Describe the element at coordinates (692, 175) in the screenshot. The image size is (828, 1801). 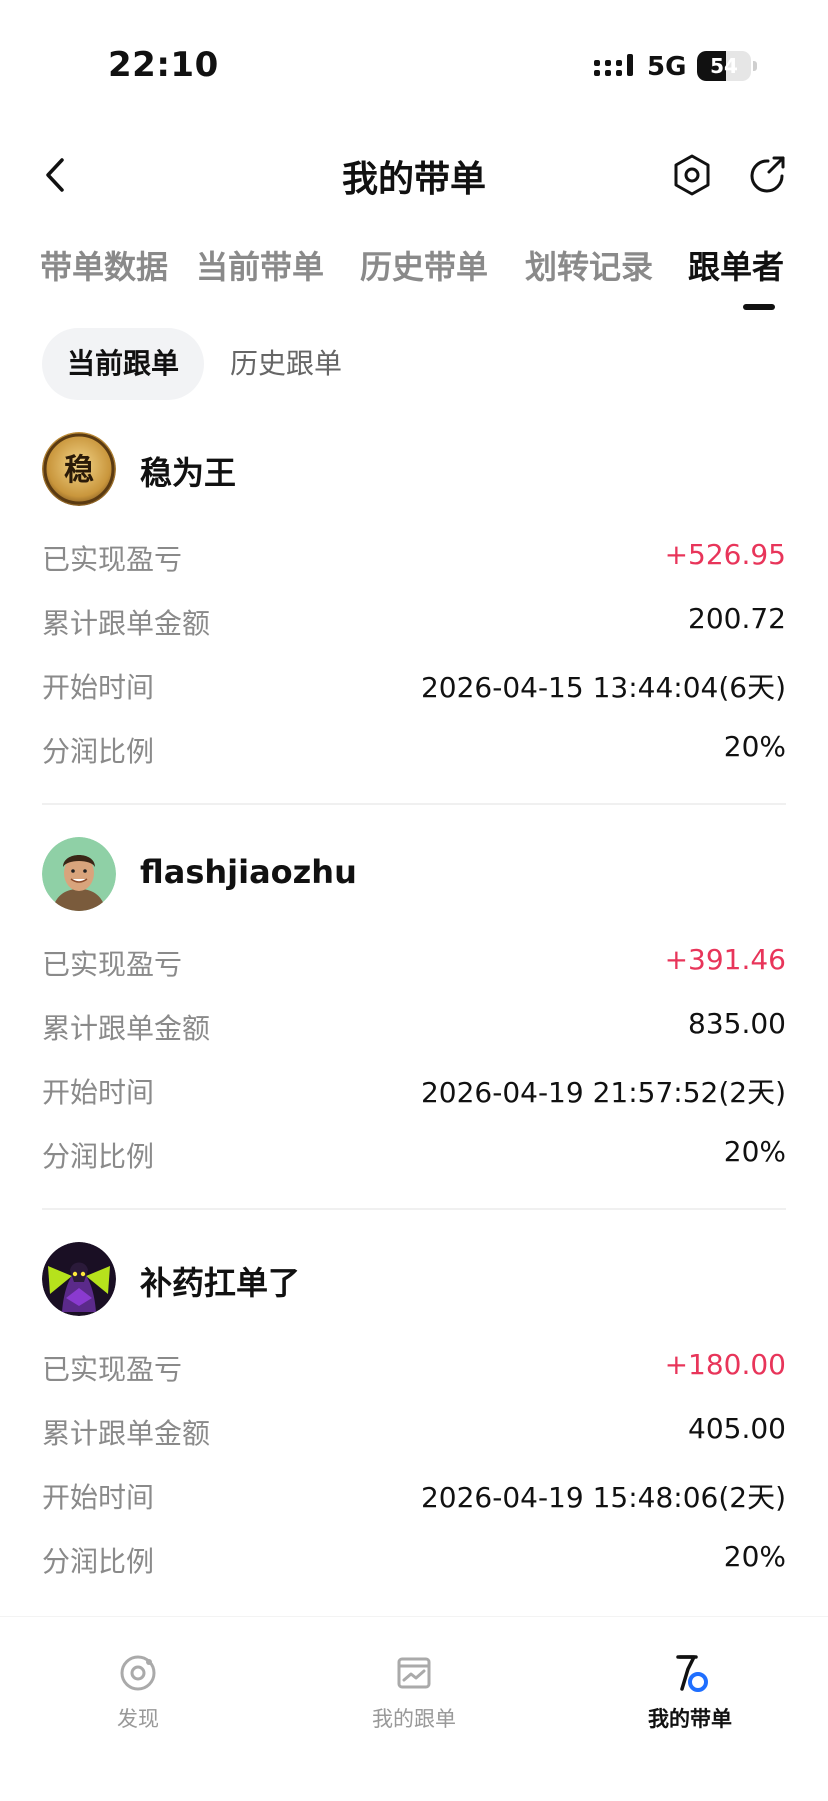
I see `hexagon-settings-icon` at that location.